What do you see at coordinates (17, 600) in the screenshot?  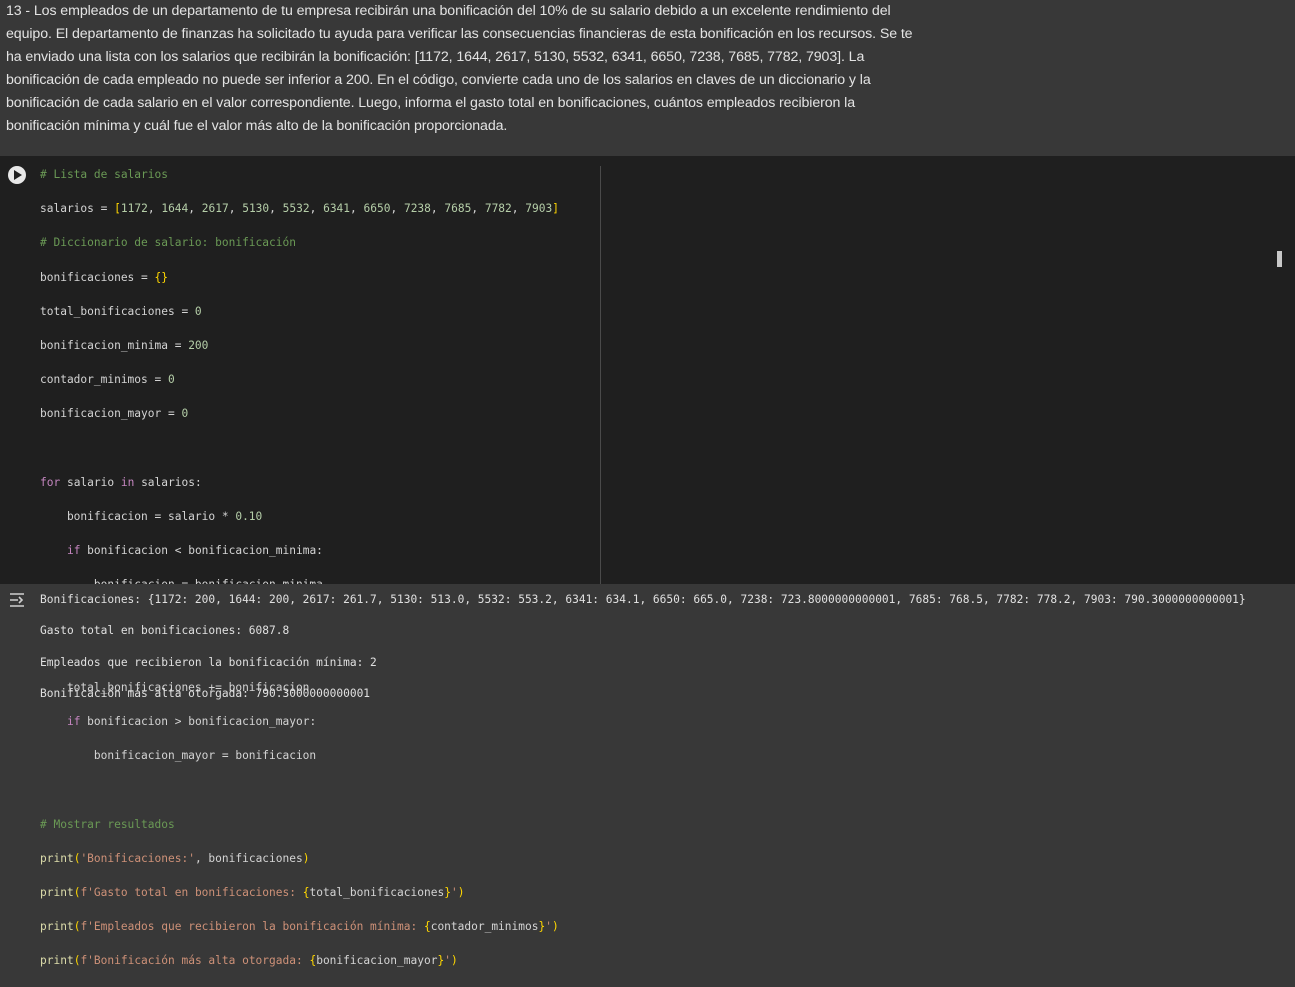 I see `output-toggle-icon` at bounding box center [17, 600].